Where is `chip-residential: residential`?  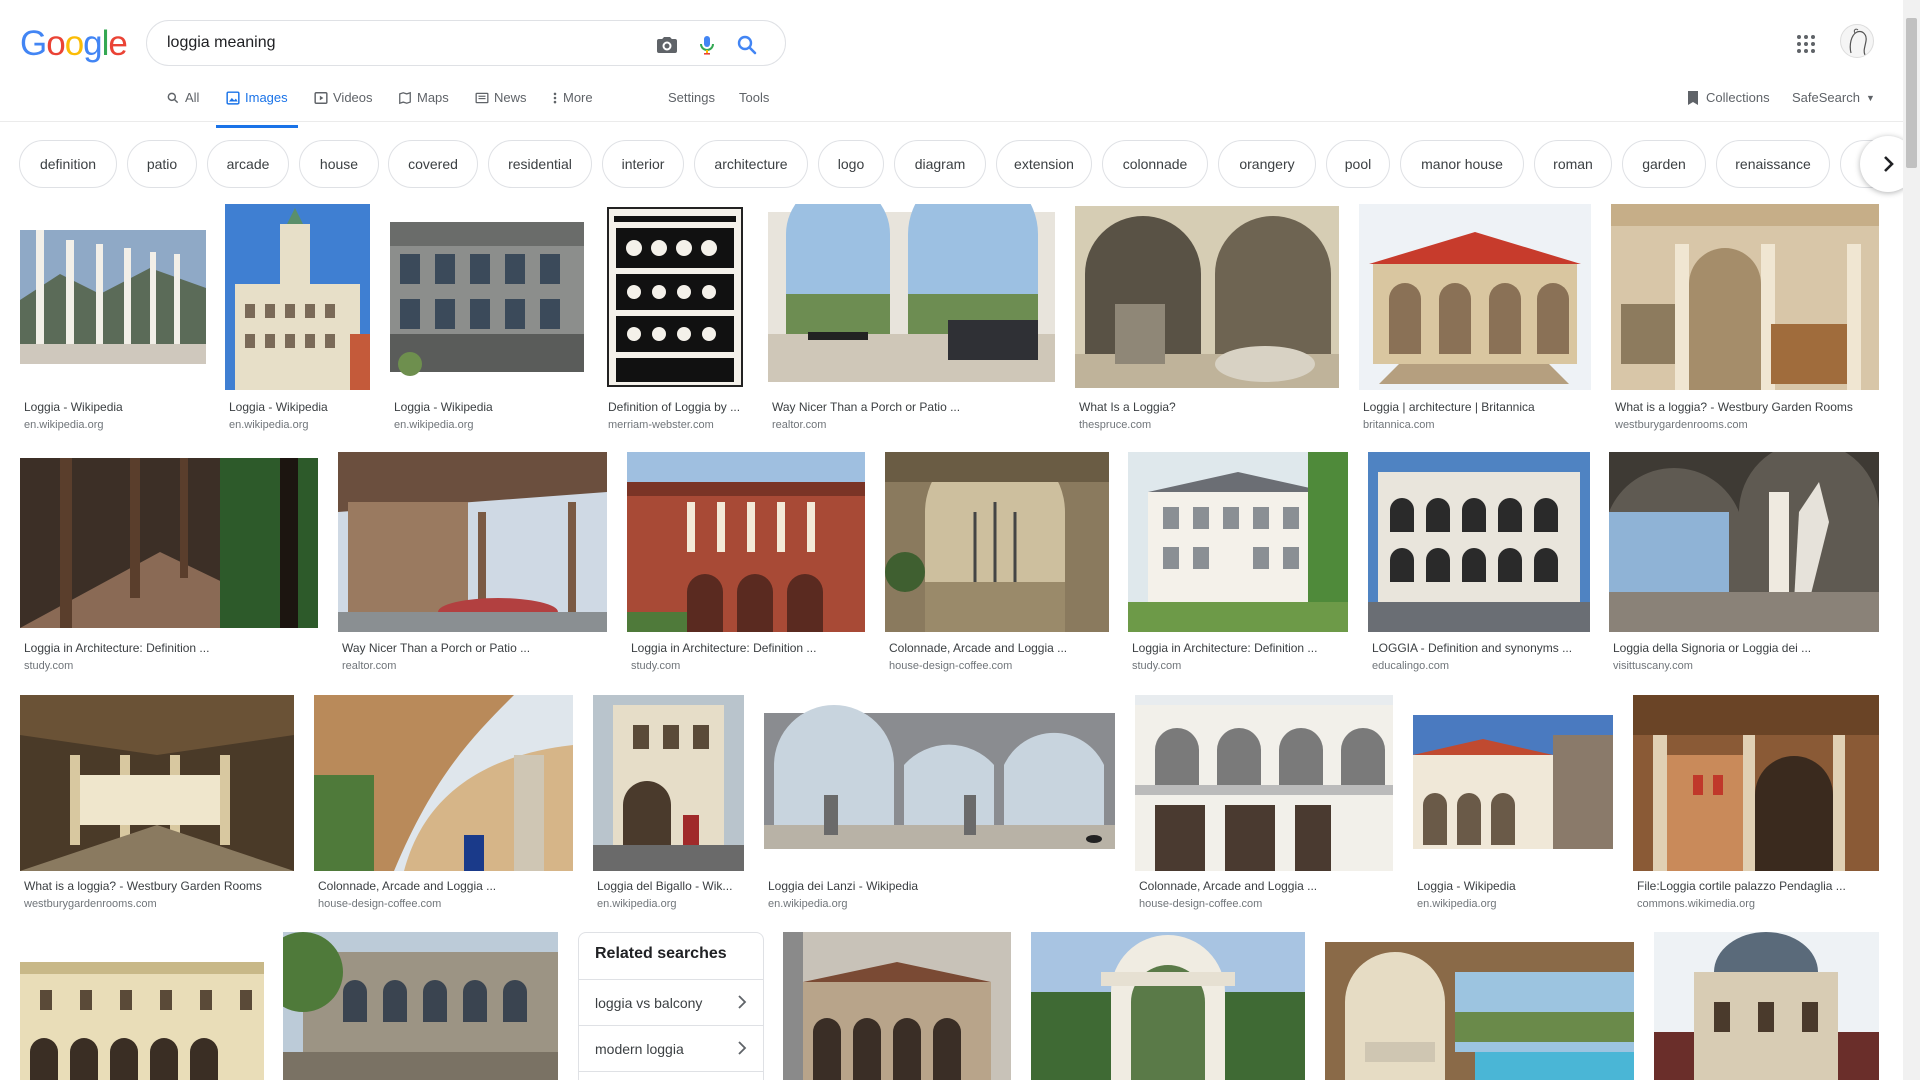
chip-residential: residential is located at coordinates (540, 164).